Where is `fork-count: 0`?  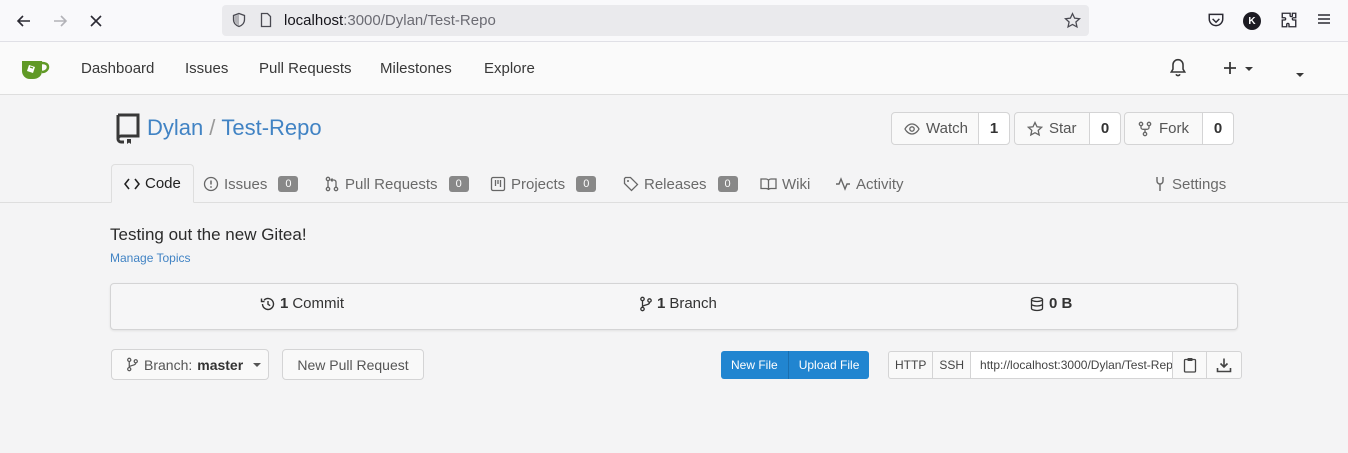 fork-count: 0 is located at coordinates (1218, 128).